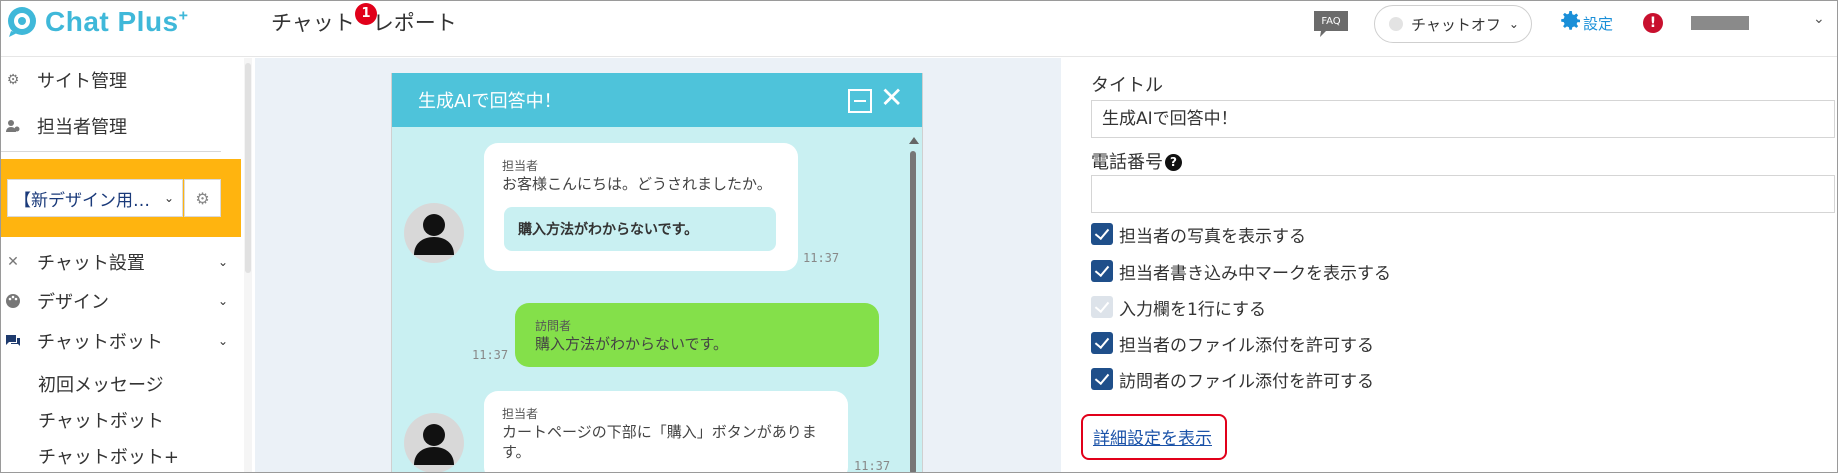 This screenshot has width=1838, height=473. I want to click on checkbox-show-agent-photo: 担当者の写真を表示する, so click(1198, 234).